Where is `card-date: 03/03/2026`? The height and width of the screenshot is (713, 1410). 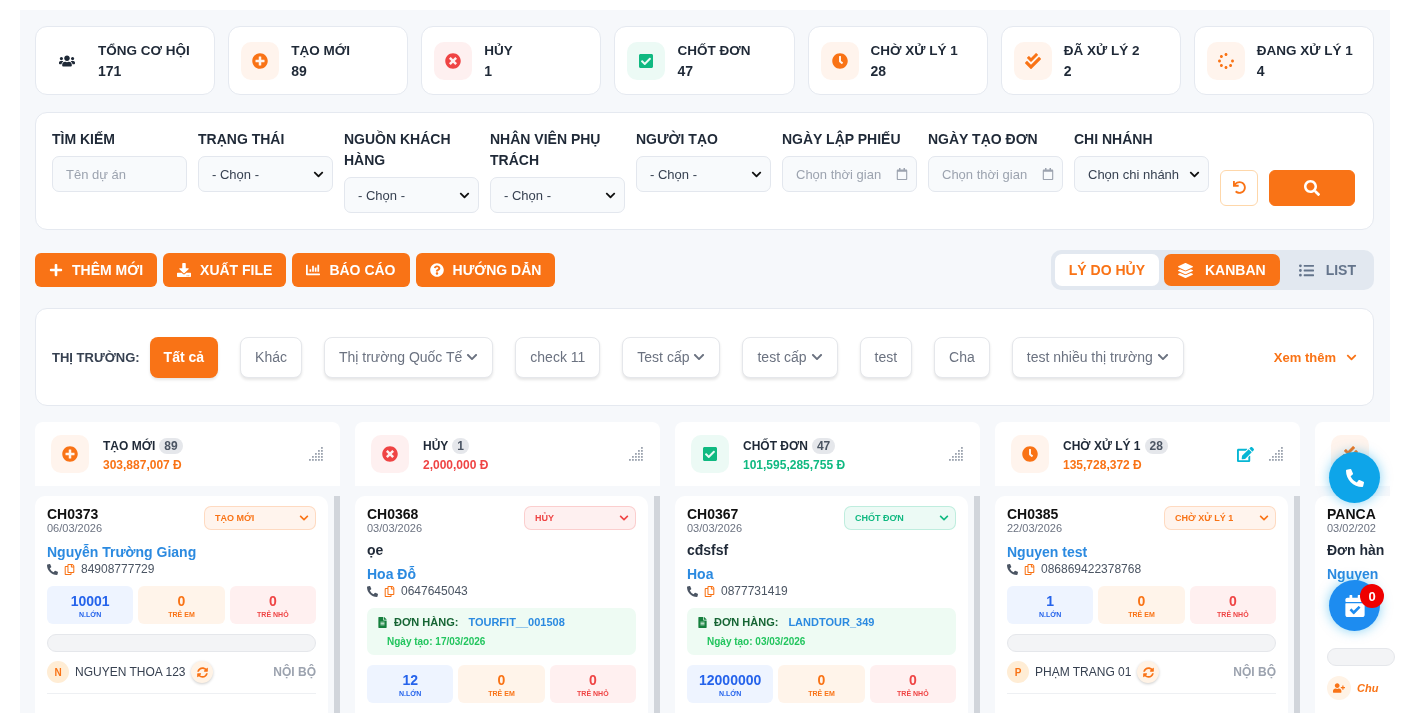
card-date: 03/03/2026 is located at coordinates (395, 528).